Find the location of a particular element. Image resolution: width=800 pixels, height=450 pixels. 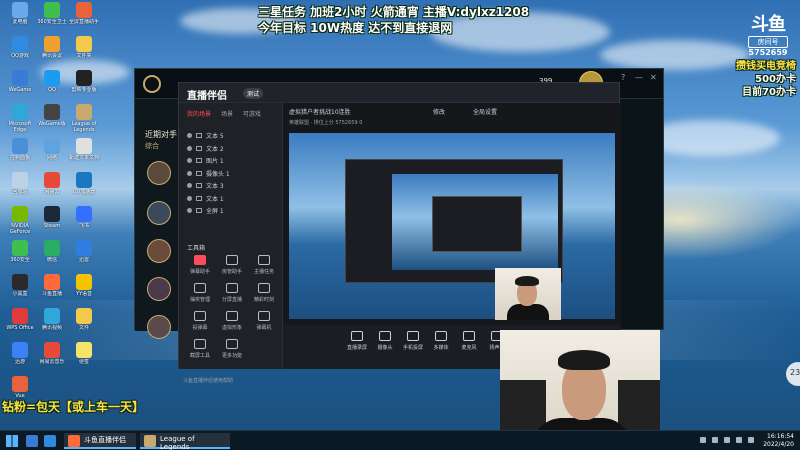

desktop-icon: 文件夹 is located at coordinates (84, 52).